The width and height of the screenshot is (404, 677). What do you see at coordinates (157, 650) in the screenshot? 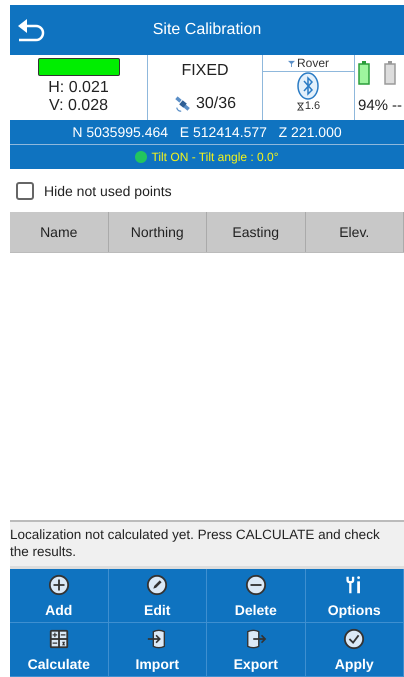
I see `toolbar-button: Import` at bounding box center [157, 650].